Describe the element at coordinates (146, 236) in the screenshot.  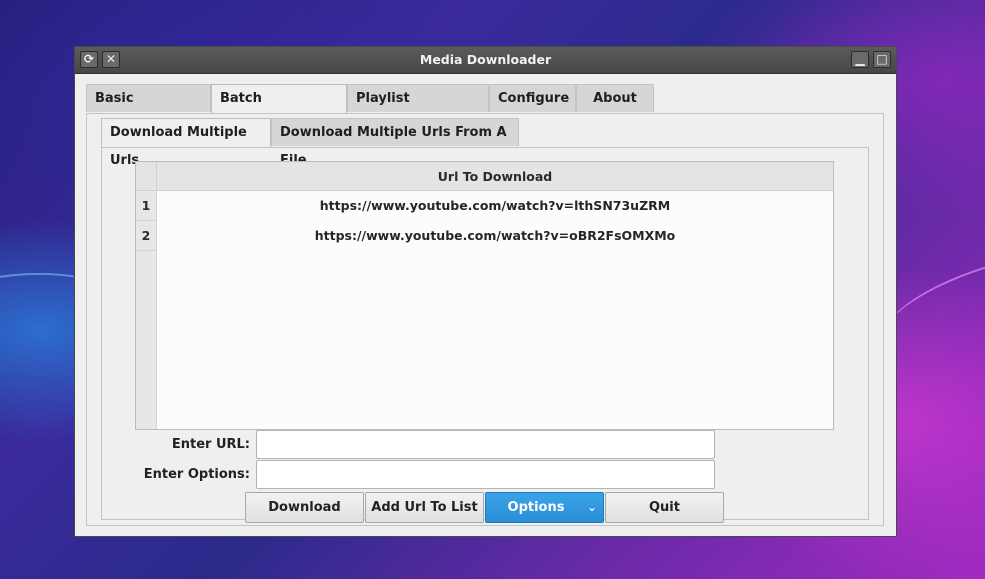
I see `row-number: 2` at that location.